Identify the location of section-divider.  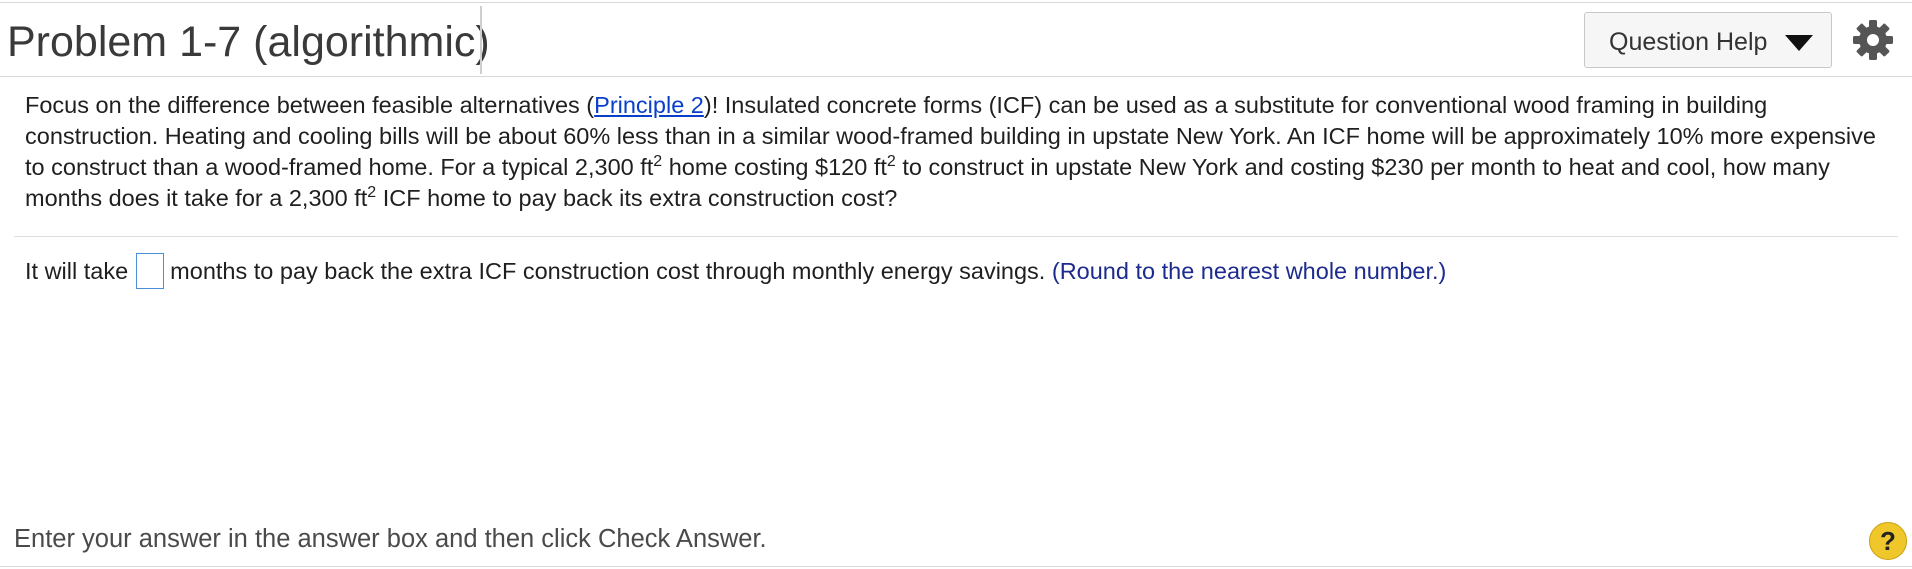
(956, 236).